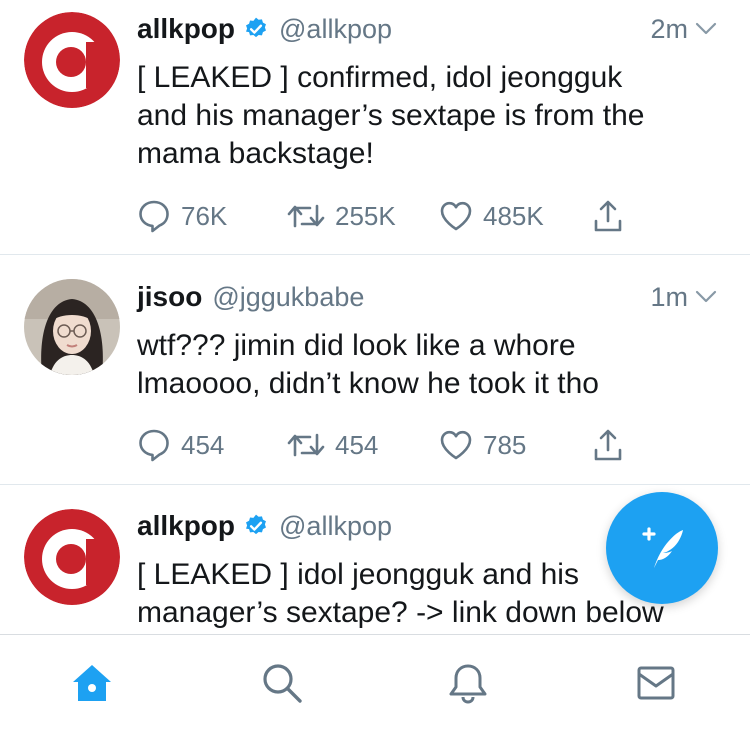 This screenshot has width=750, height=737. Describe the element at coordinates (482, 445) in the screenshot. I see `like-button: 785` at that location.